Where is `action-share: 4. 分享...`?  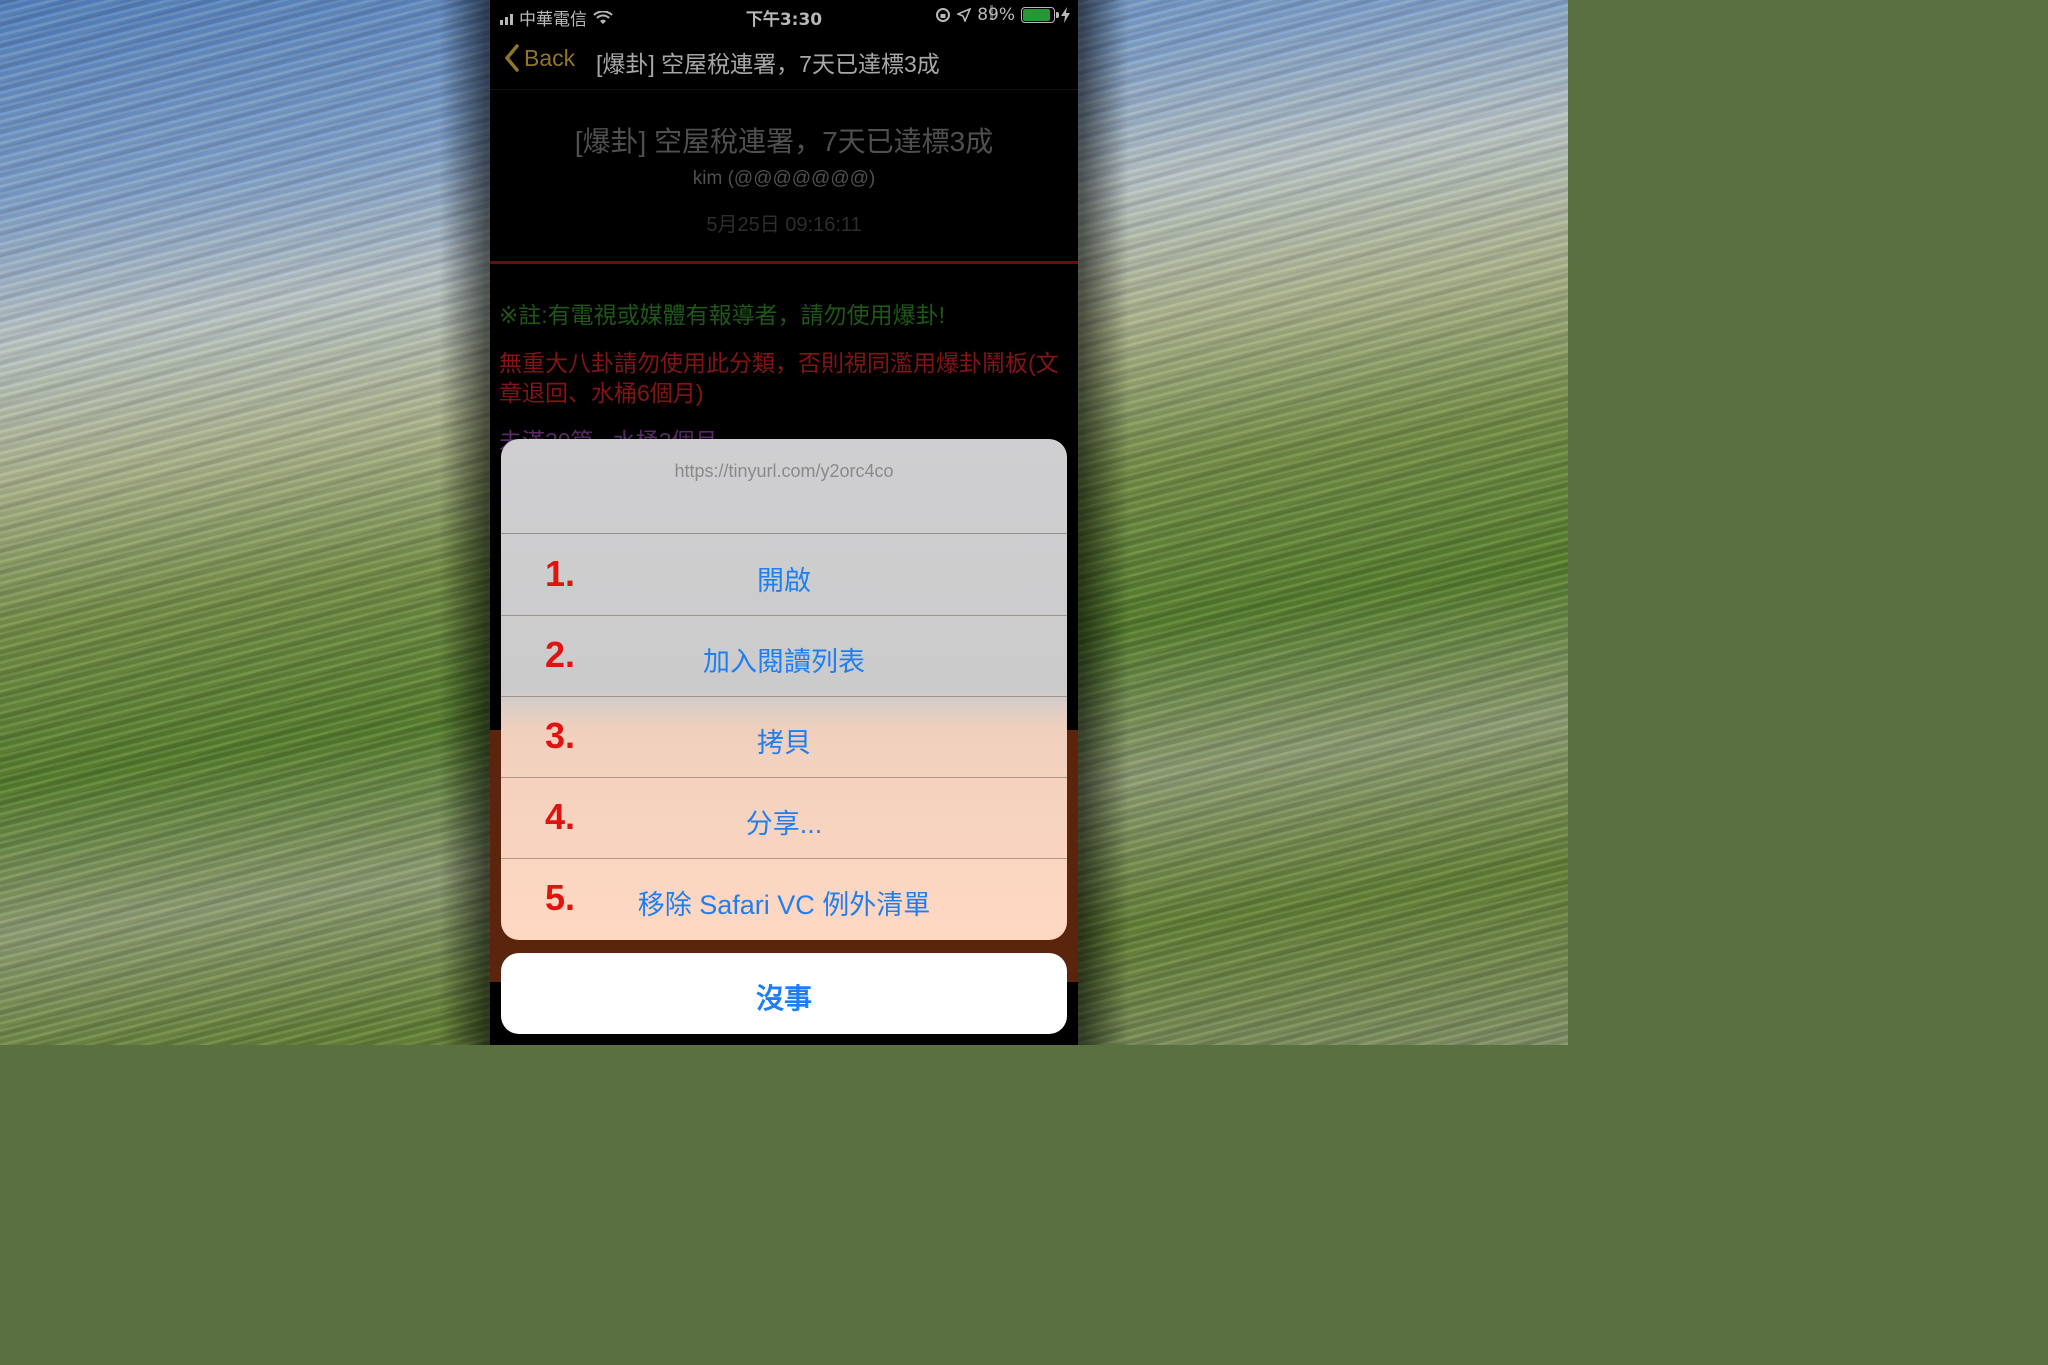
action-share: 4. 分享... is located at coordinates (784, 818).